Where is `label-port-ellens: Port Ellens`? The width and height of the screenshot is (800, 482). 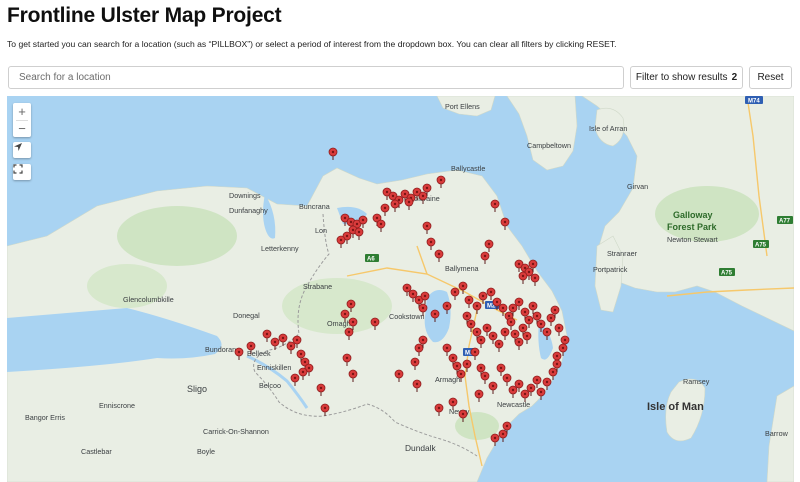 label-port-ellens: Port Ellens is located at coordinates (462, 106).